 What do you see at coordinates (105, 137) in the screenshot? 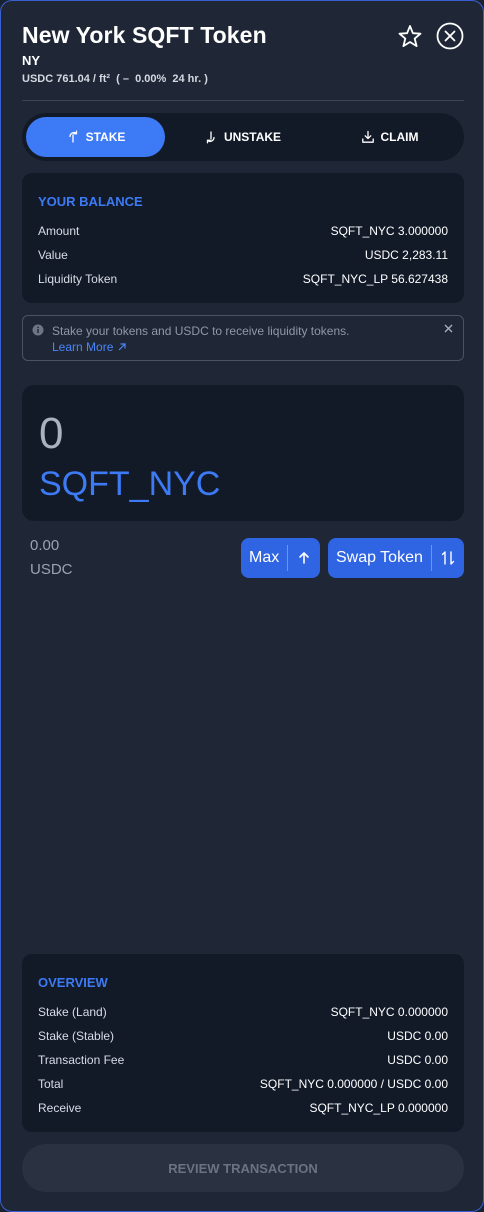
I see `tab-stake-label: STAKE` at bounding box center [105, 137].